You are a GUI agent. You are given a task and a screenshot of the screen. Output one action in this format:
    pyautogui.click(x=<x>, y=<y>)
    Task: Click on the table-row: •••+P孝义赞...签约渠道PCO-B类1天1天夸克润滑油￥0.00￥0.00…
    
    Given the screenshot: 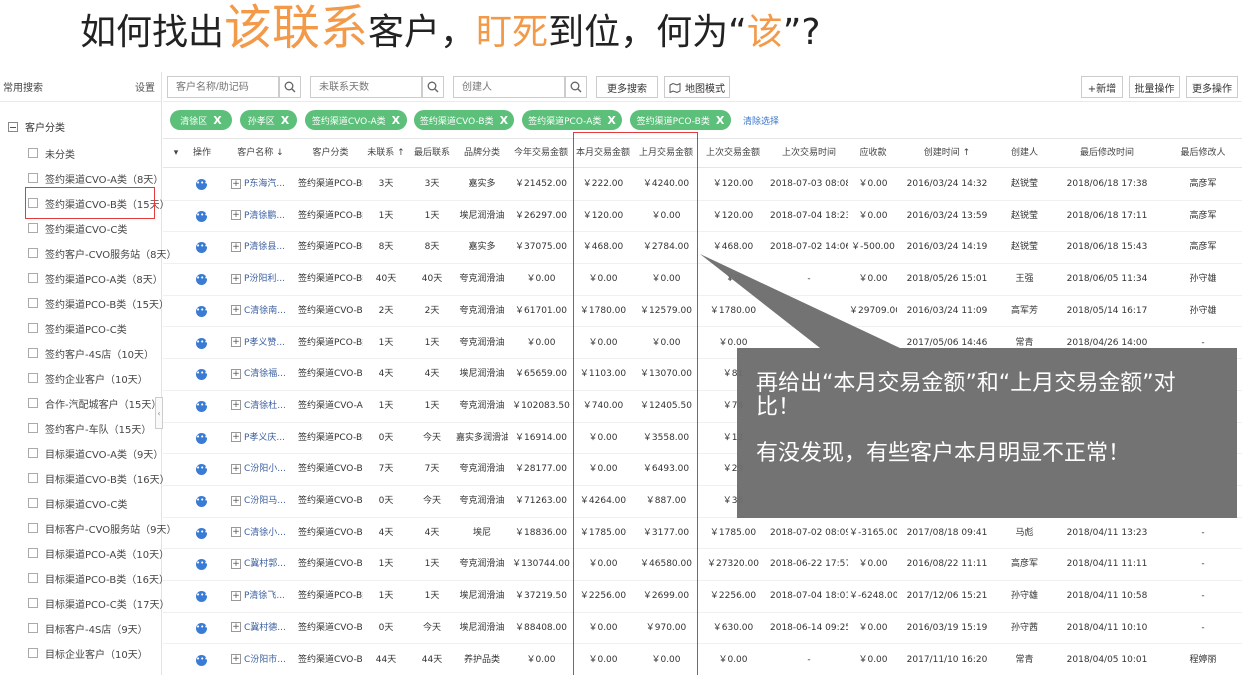 What is the action you would take?
    pyautogui.click(x=702, y=344)
    